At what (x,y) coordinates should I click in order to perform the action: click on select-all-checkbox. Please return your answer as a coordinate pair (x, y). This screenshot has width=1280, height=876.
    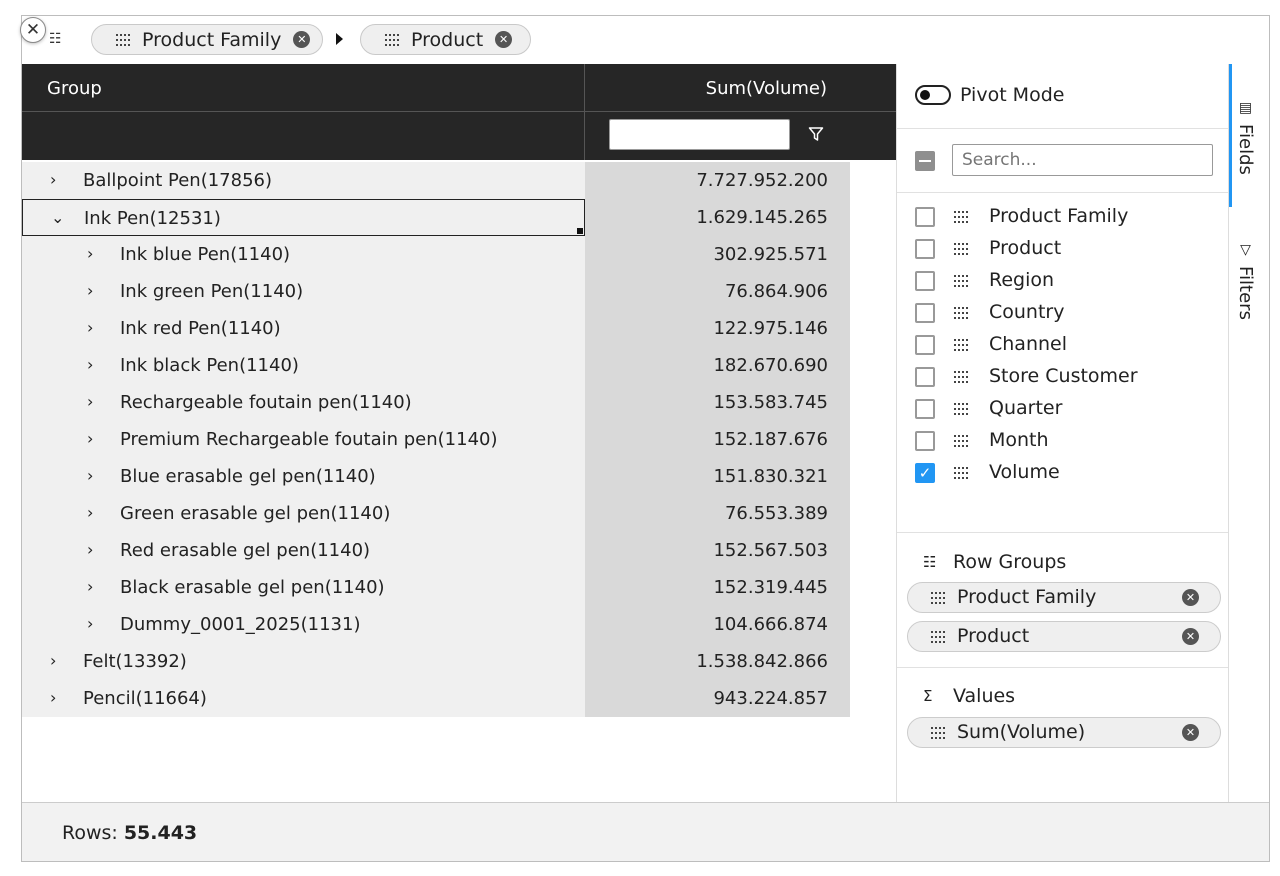
    Looking at the image, I should click on (925, 161).